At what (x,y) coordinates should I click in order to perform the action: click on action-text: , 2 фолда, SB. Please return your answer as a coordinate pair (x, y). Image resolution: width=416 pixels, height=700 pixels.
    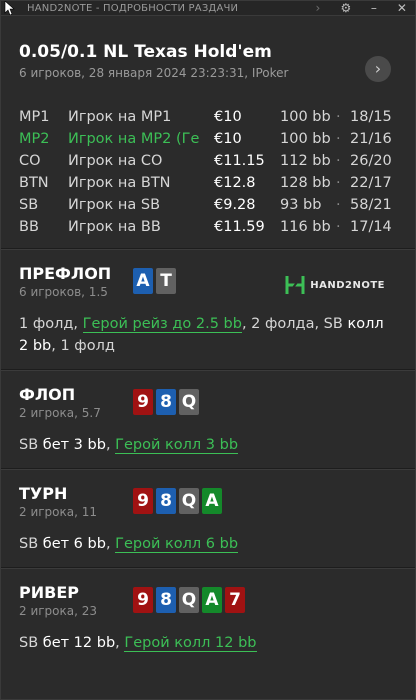
    Looking at the image, I should click on (294, 324).